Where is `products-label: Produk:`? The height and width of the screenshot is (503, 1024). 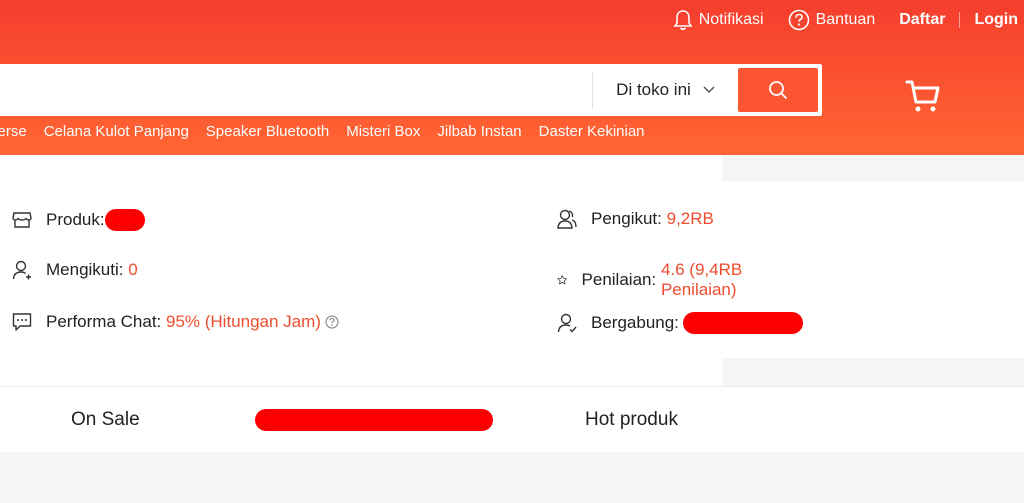 products-label: Produk: is located at coordinates (75, 219).